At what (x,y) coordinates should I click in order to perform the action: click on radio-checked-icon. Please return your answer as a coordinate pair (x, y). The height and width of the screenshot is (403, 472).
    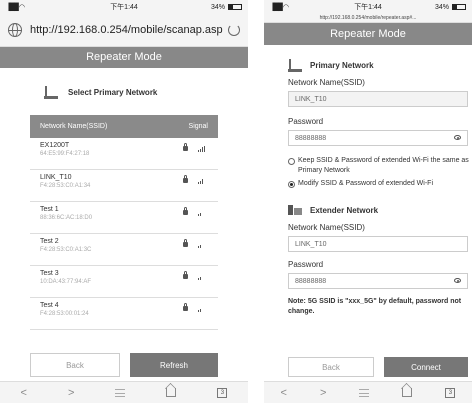
    Looking at the image, I should click on (291, 184).